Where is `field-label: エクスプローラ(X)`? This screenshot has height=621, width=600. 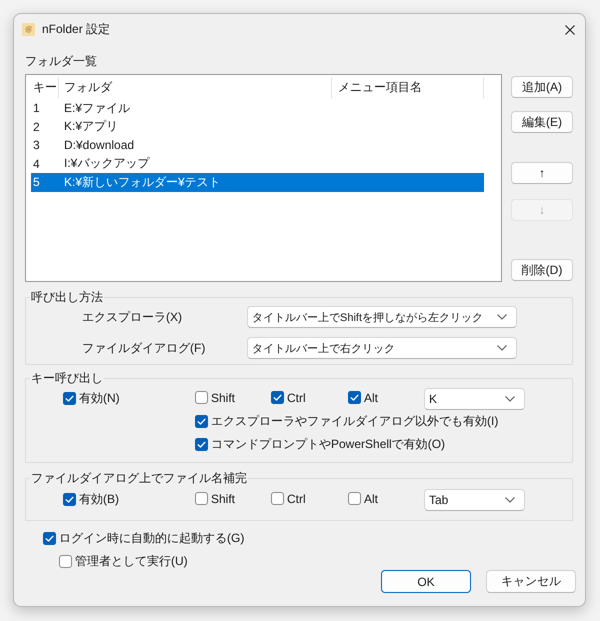
field-label: エクスプローラ(X) is located at coordinates (132, 317).